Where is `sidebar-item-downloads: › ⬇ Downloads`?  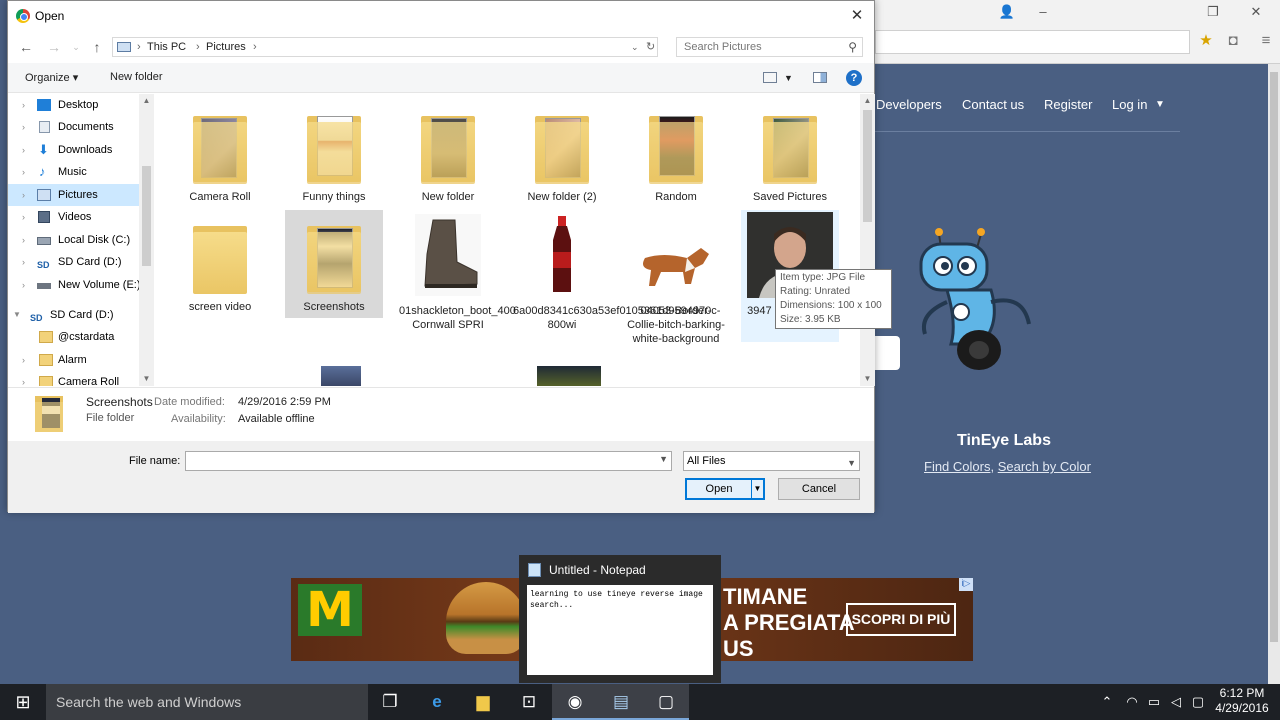
sidebar-item-downloads: › ⬇ Downloads is located at coordinates (73, 150).